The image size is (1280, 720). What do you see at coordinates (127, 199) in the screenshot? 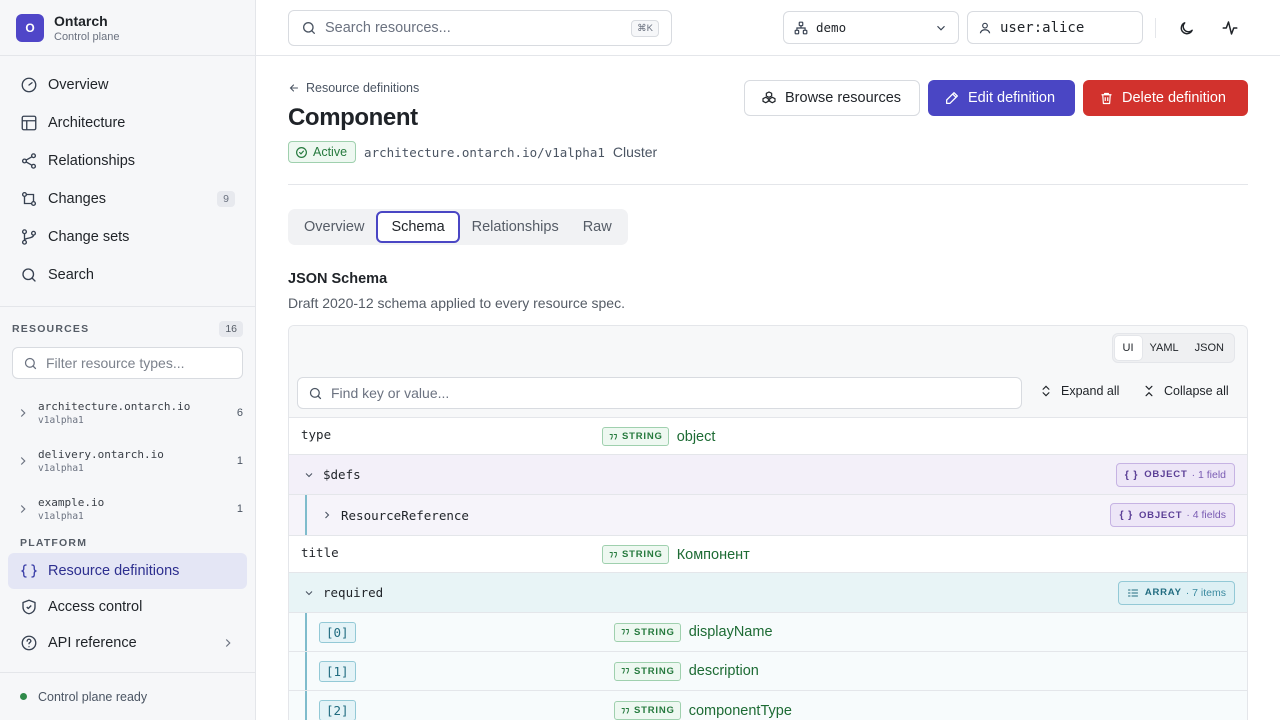
I see `nav-item-changes: Changes 9` at bounding box center [127, 199].